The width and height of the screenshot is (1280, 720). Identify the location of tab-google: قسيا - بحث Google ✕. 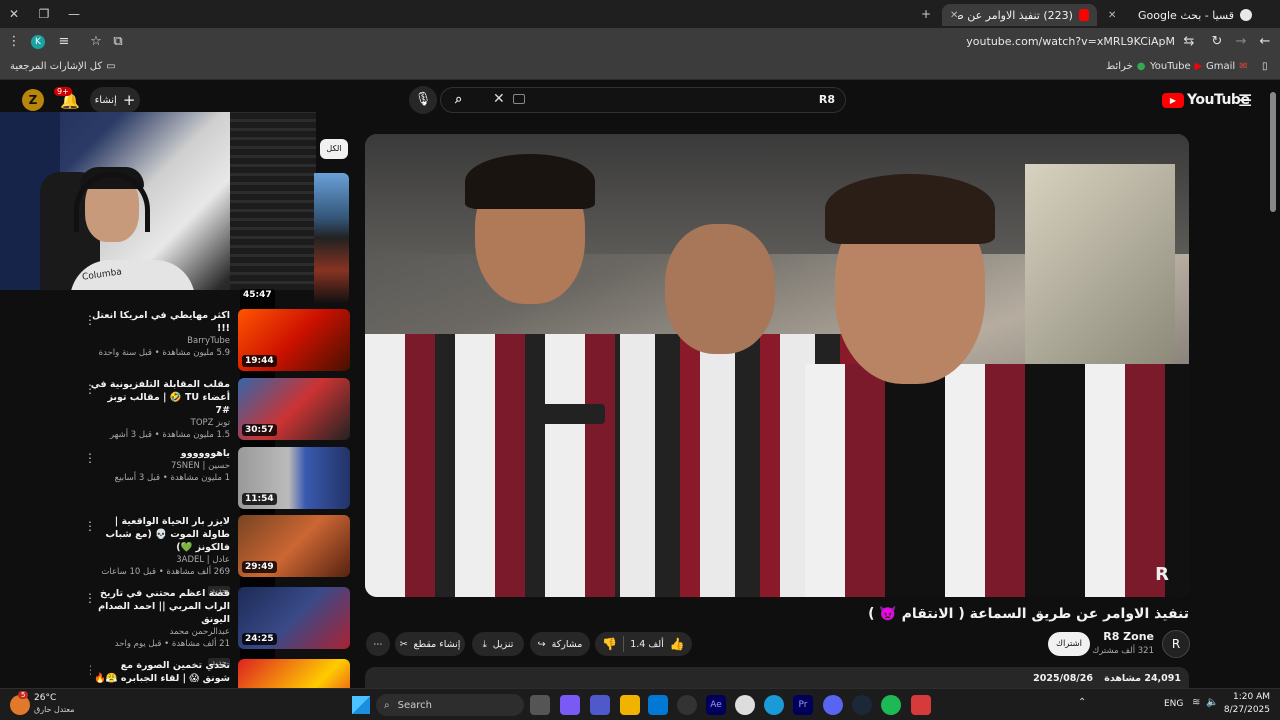
(1180, 15).